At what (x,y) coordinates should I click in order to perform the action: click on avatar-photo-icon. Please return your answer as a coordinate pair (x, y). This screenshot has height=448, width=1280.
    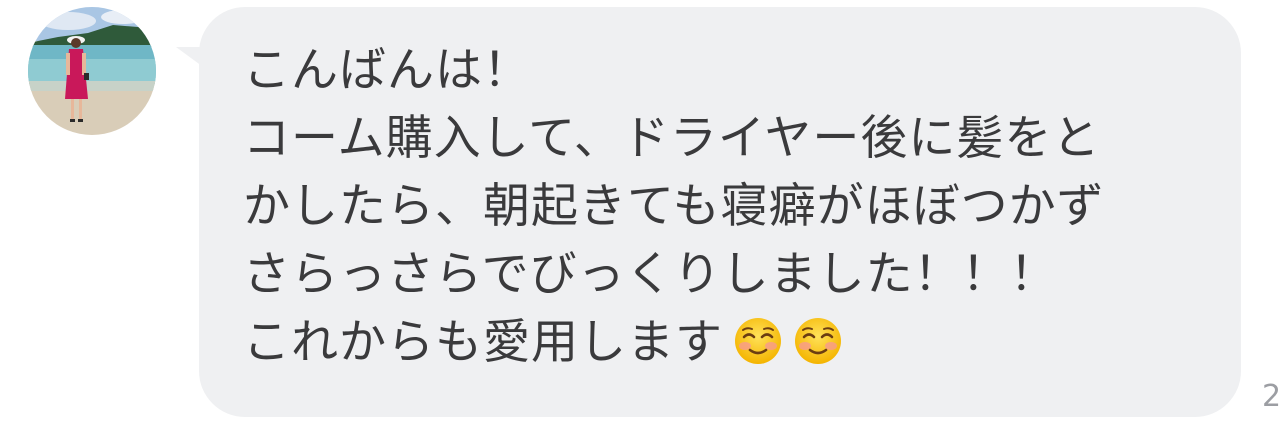
    Looking at the image, I should click on (92, 71).